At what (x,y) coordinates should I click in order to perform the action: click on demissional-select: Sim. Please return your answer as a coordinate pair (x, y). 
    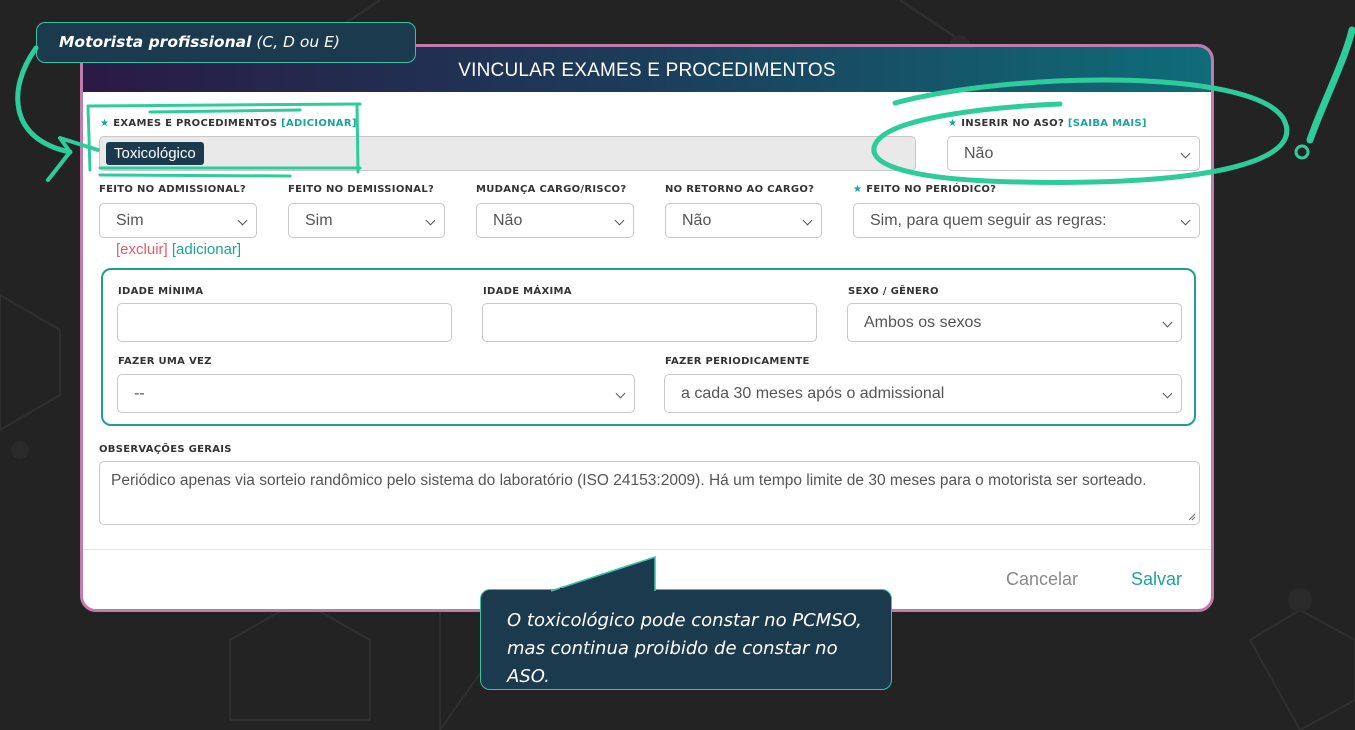
    Looking at the image, I should click on (366, 220).